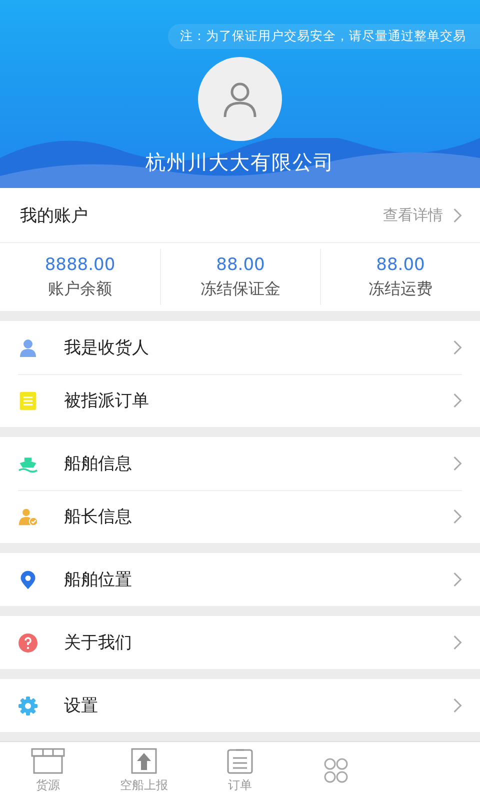 The width and height of the screenshot is (480, 800). Describe the element at coordinates (28, 642) in the screenshot. I see `help-icon` at that location.